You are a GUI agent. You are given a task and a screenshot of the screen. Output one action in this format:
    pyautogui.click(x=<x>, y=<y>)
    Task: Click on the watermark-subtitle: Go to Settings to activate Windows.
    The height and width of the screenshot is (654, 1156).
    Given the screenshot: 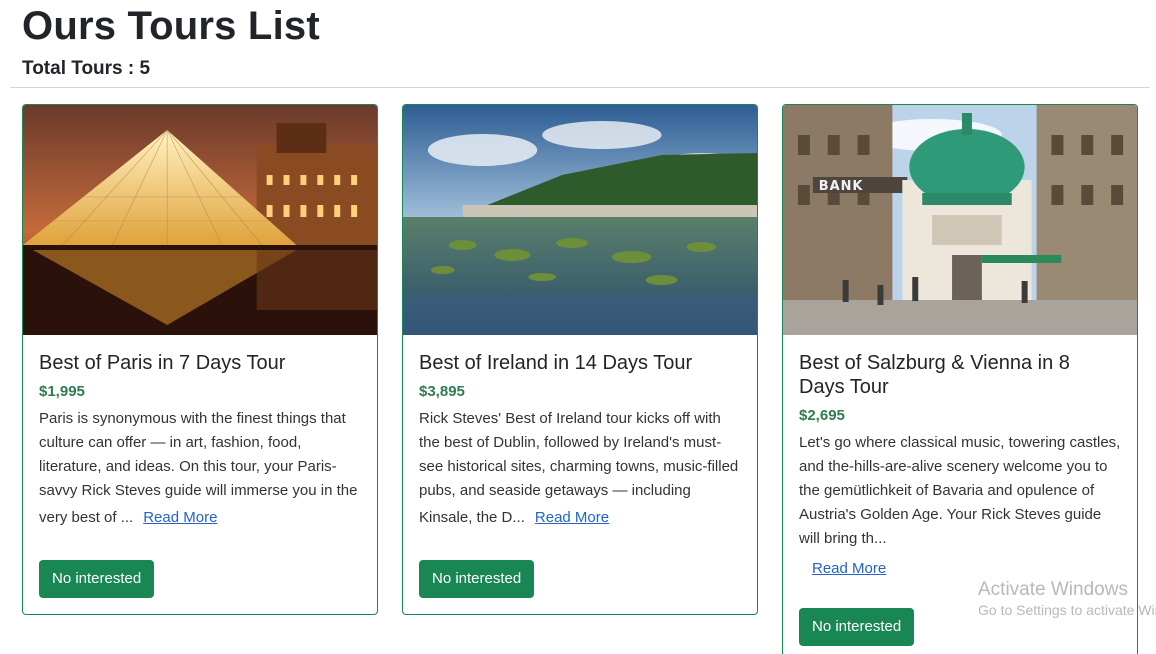 What is the action you would take?
    pyautogui.click(x=1067, y=609)
    